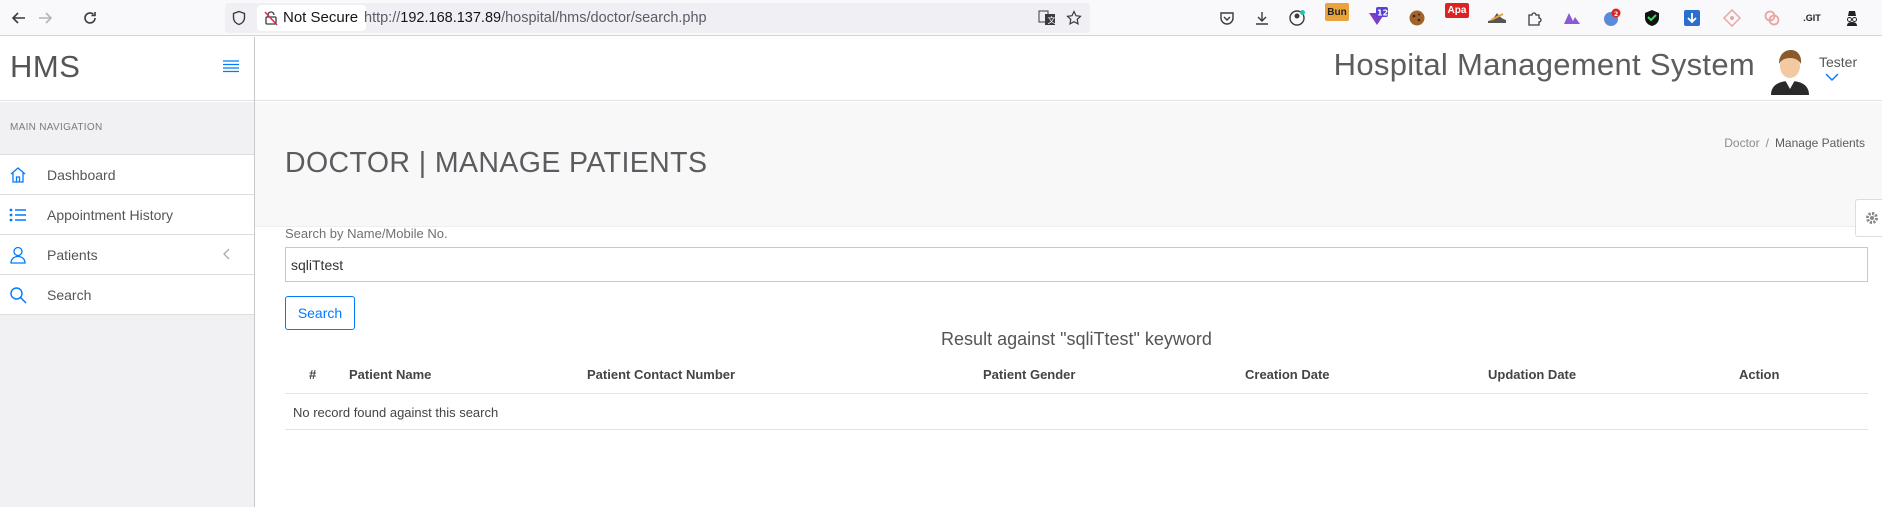 This screenshot has width=1882, height=507. Describe the element at coordinates (127, 128) in the screenshot. I see `nav-section-header: MAIN NAVIGATION` at that location.